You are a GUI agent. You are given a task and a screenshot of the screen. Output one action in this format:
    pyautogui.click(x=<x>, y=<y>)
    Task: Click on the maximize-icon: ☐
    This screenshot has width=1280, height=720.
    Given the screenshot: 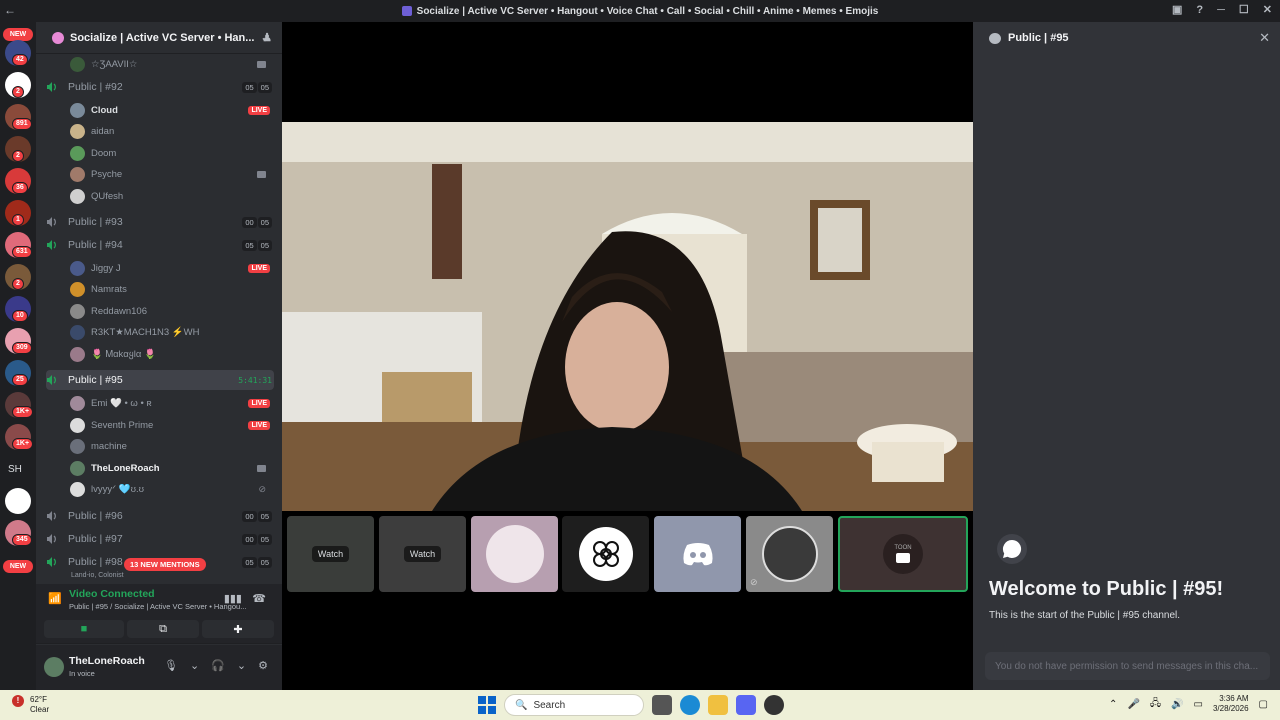 What is the action you would take?
    pyautogui.click(x=1244, y=9)
    